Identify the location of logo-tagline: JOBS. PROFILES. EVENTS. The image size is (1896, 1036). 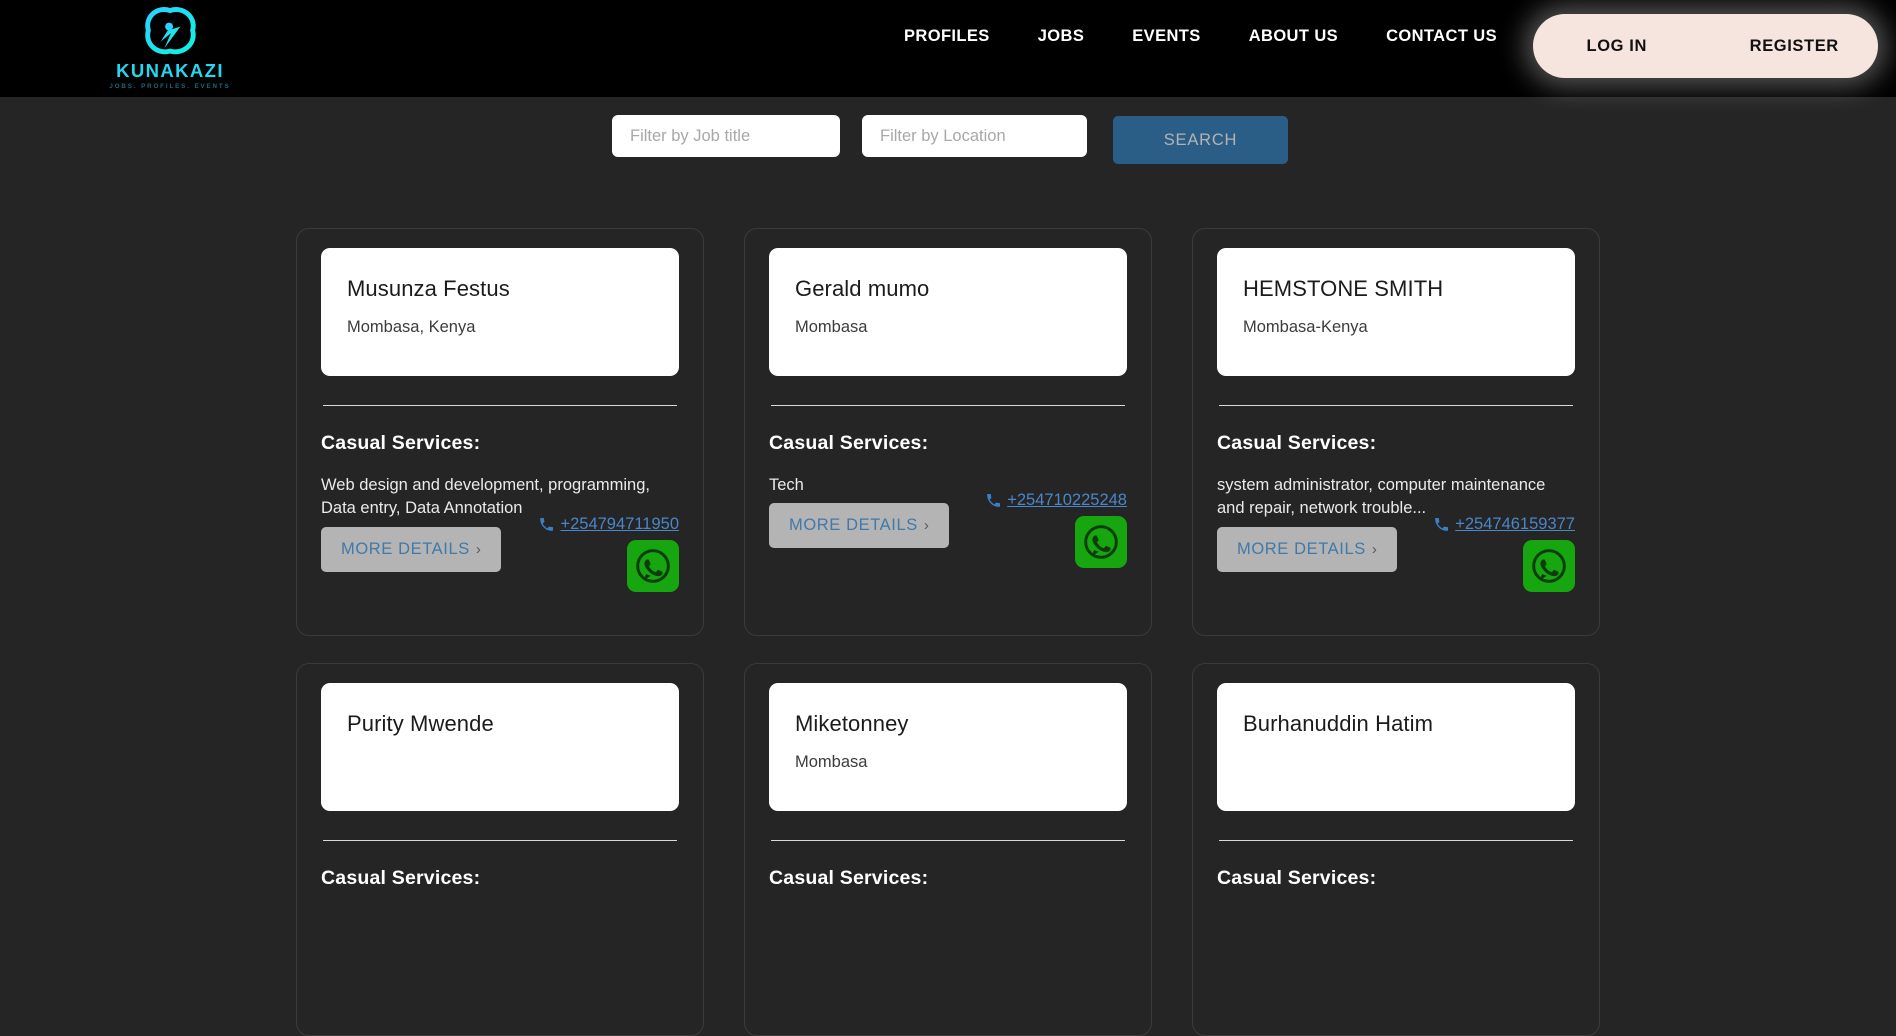
(170, 86).